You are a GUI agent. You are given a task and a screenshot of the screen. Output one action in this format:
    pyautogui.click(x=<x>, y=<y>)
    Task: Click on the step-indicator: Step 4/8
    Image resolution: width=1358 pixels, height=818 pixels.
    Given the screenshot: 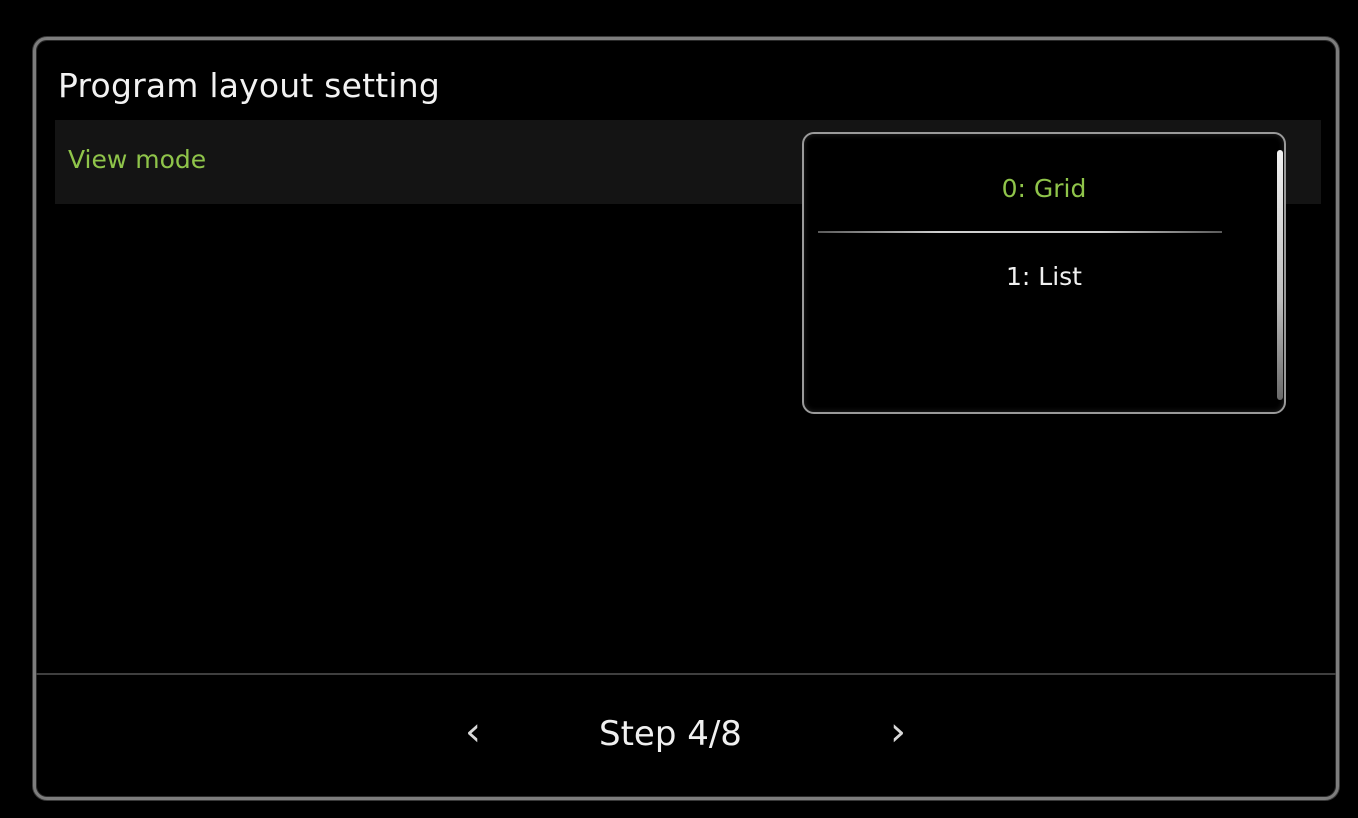 What is the action you would take?
    pyautogui.click(x=670, y=734)
    